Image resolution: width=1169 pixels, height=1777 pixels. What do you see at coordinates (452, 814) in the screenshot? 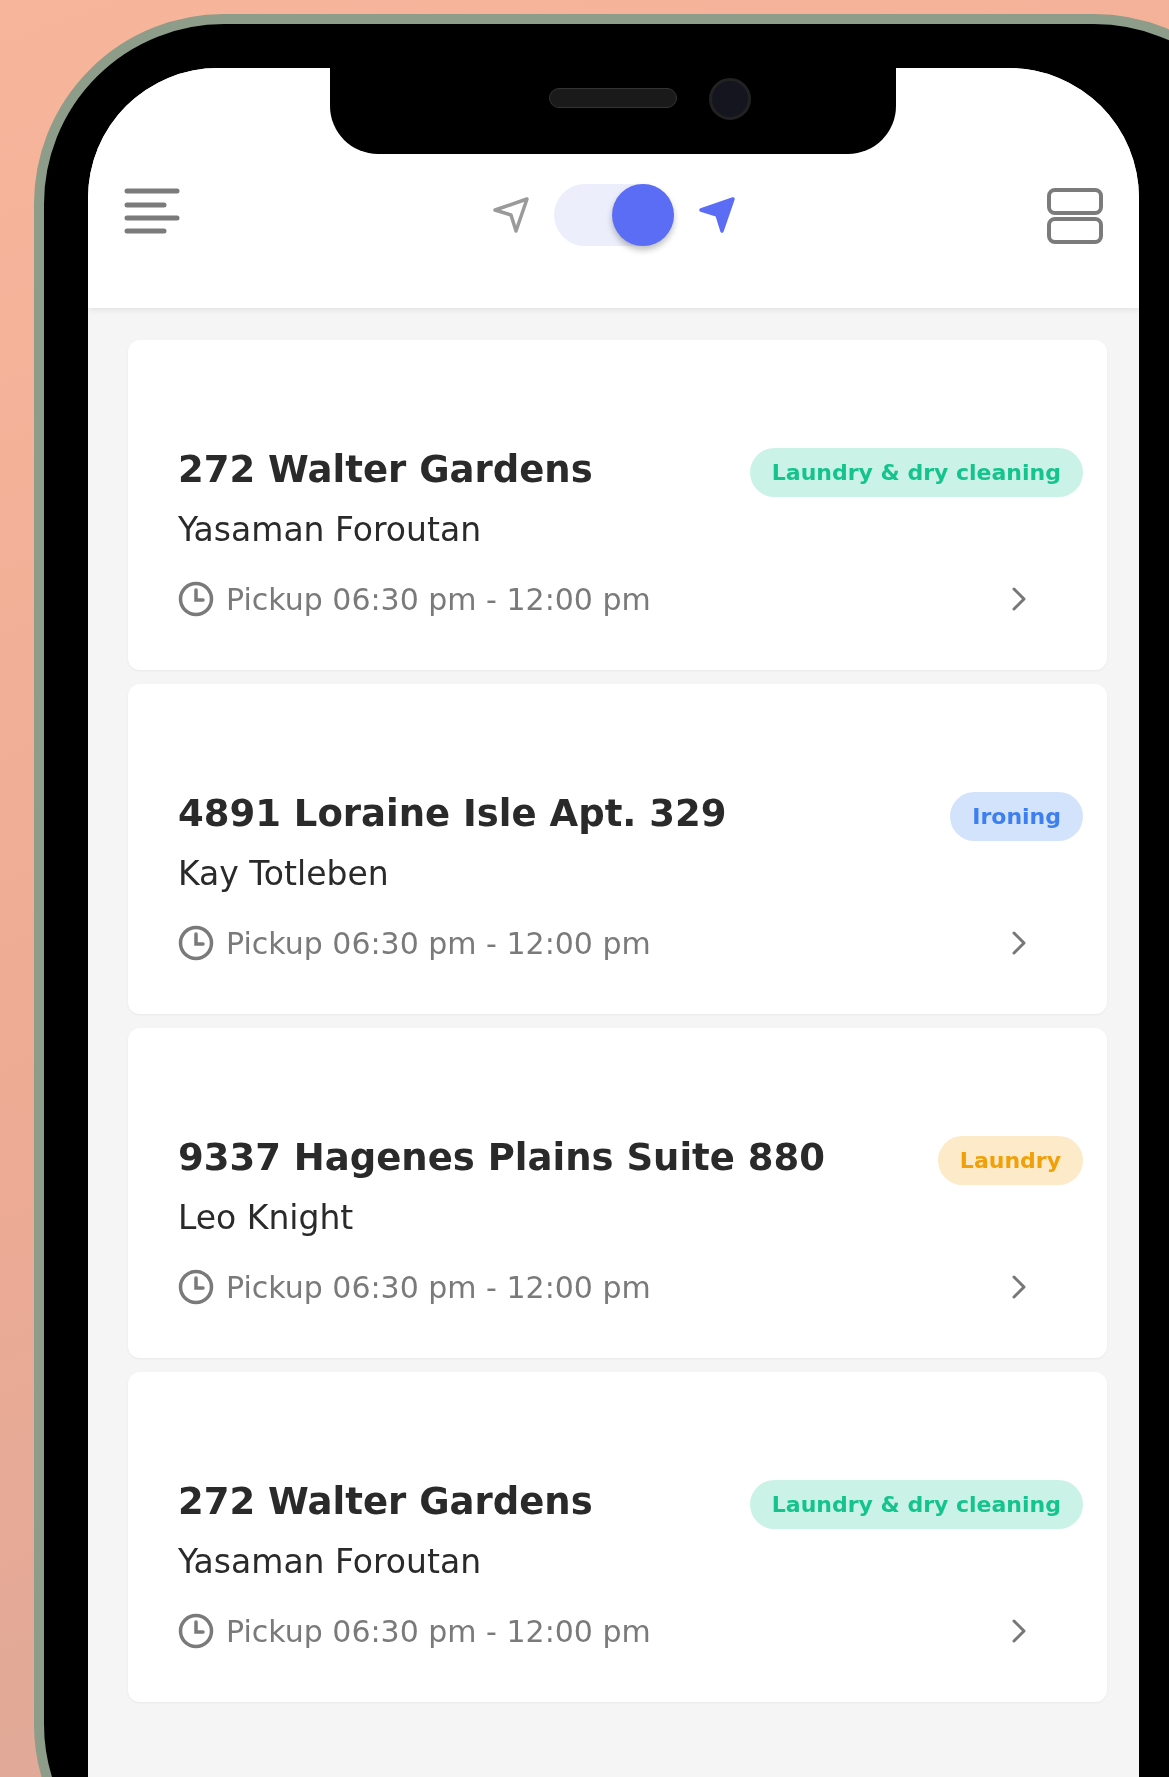
I see `order-address: 4891 Loraine Isle Apt. 329` at bounding box center [452, 814].